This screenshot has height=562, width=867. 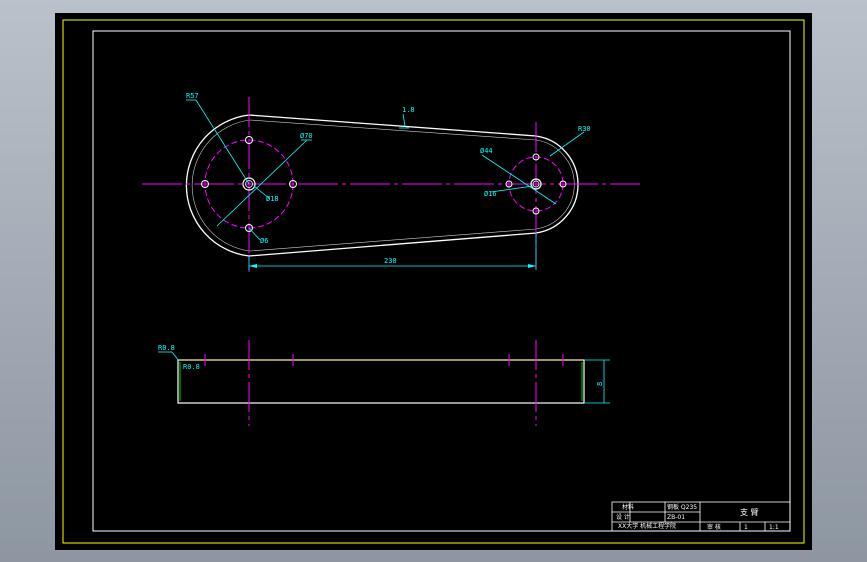 I want to click on tb-drawing-no: ZB-01, so click(x=676, y=517).